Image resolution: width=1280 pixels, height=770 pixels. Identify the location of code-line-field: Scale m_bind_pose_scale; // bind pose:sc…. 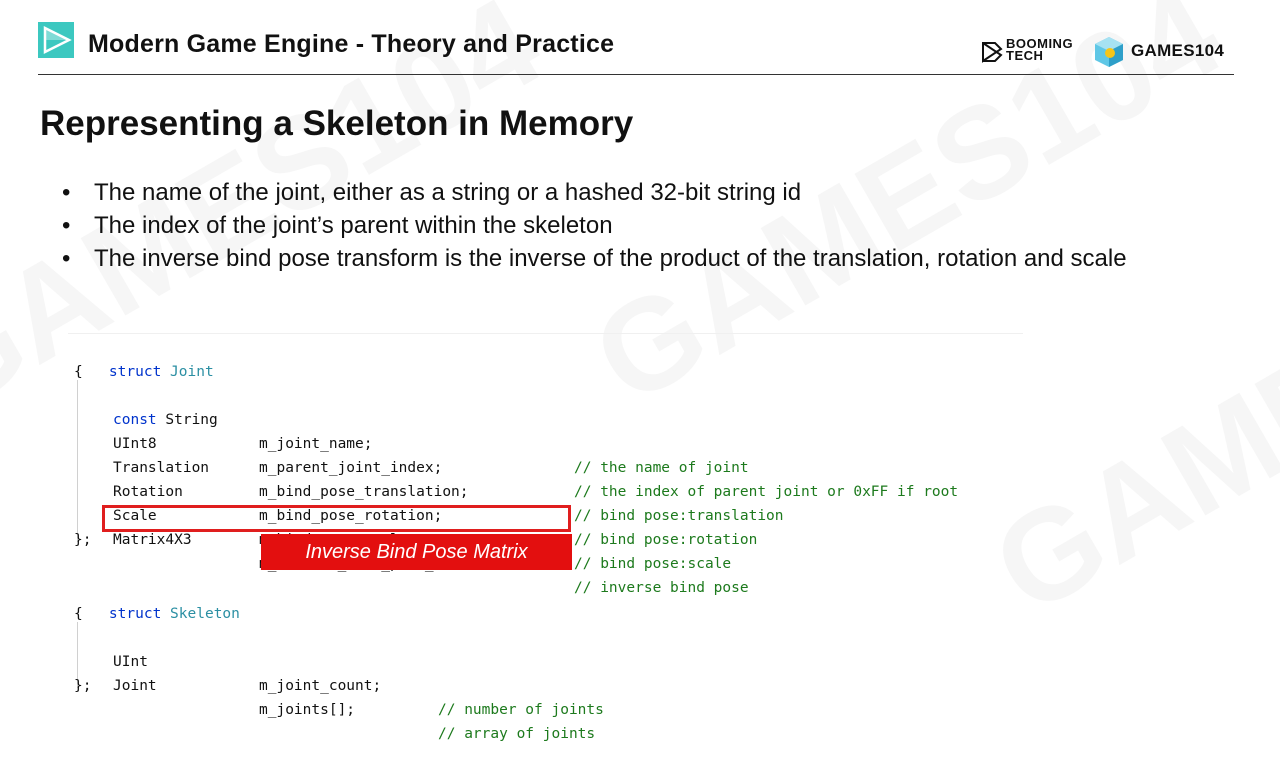
(545, 526).